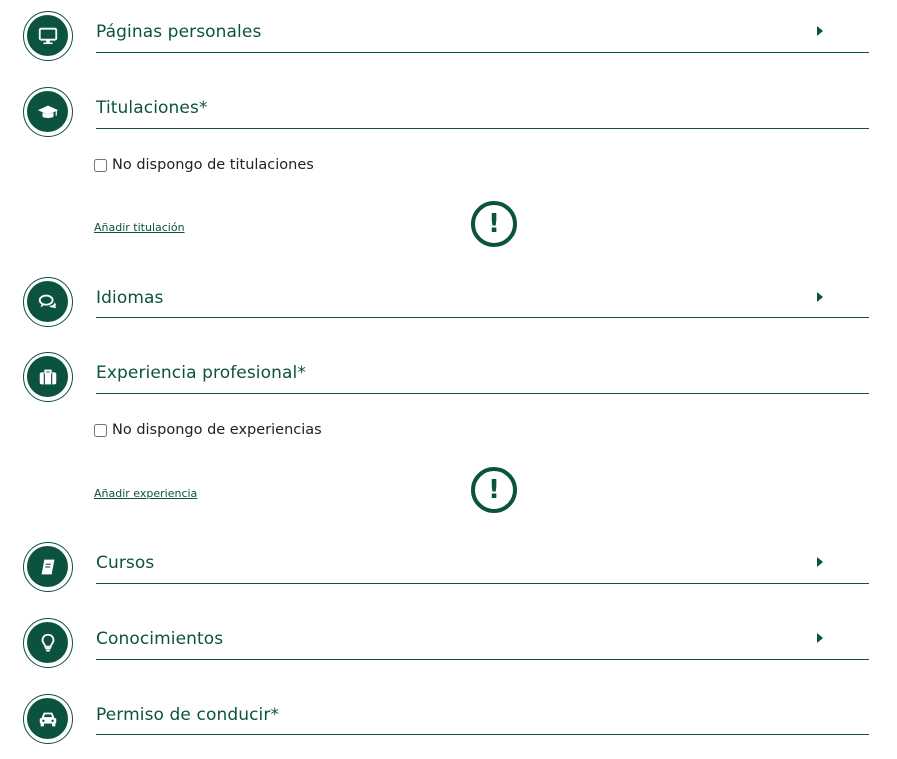 This screenshot has width=897, height=759. I want to click on monitor-icon, so click(47, 35).